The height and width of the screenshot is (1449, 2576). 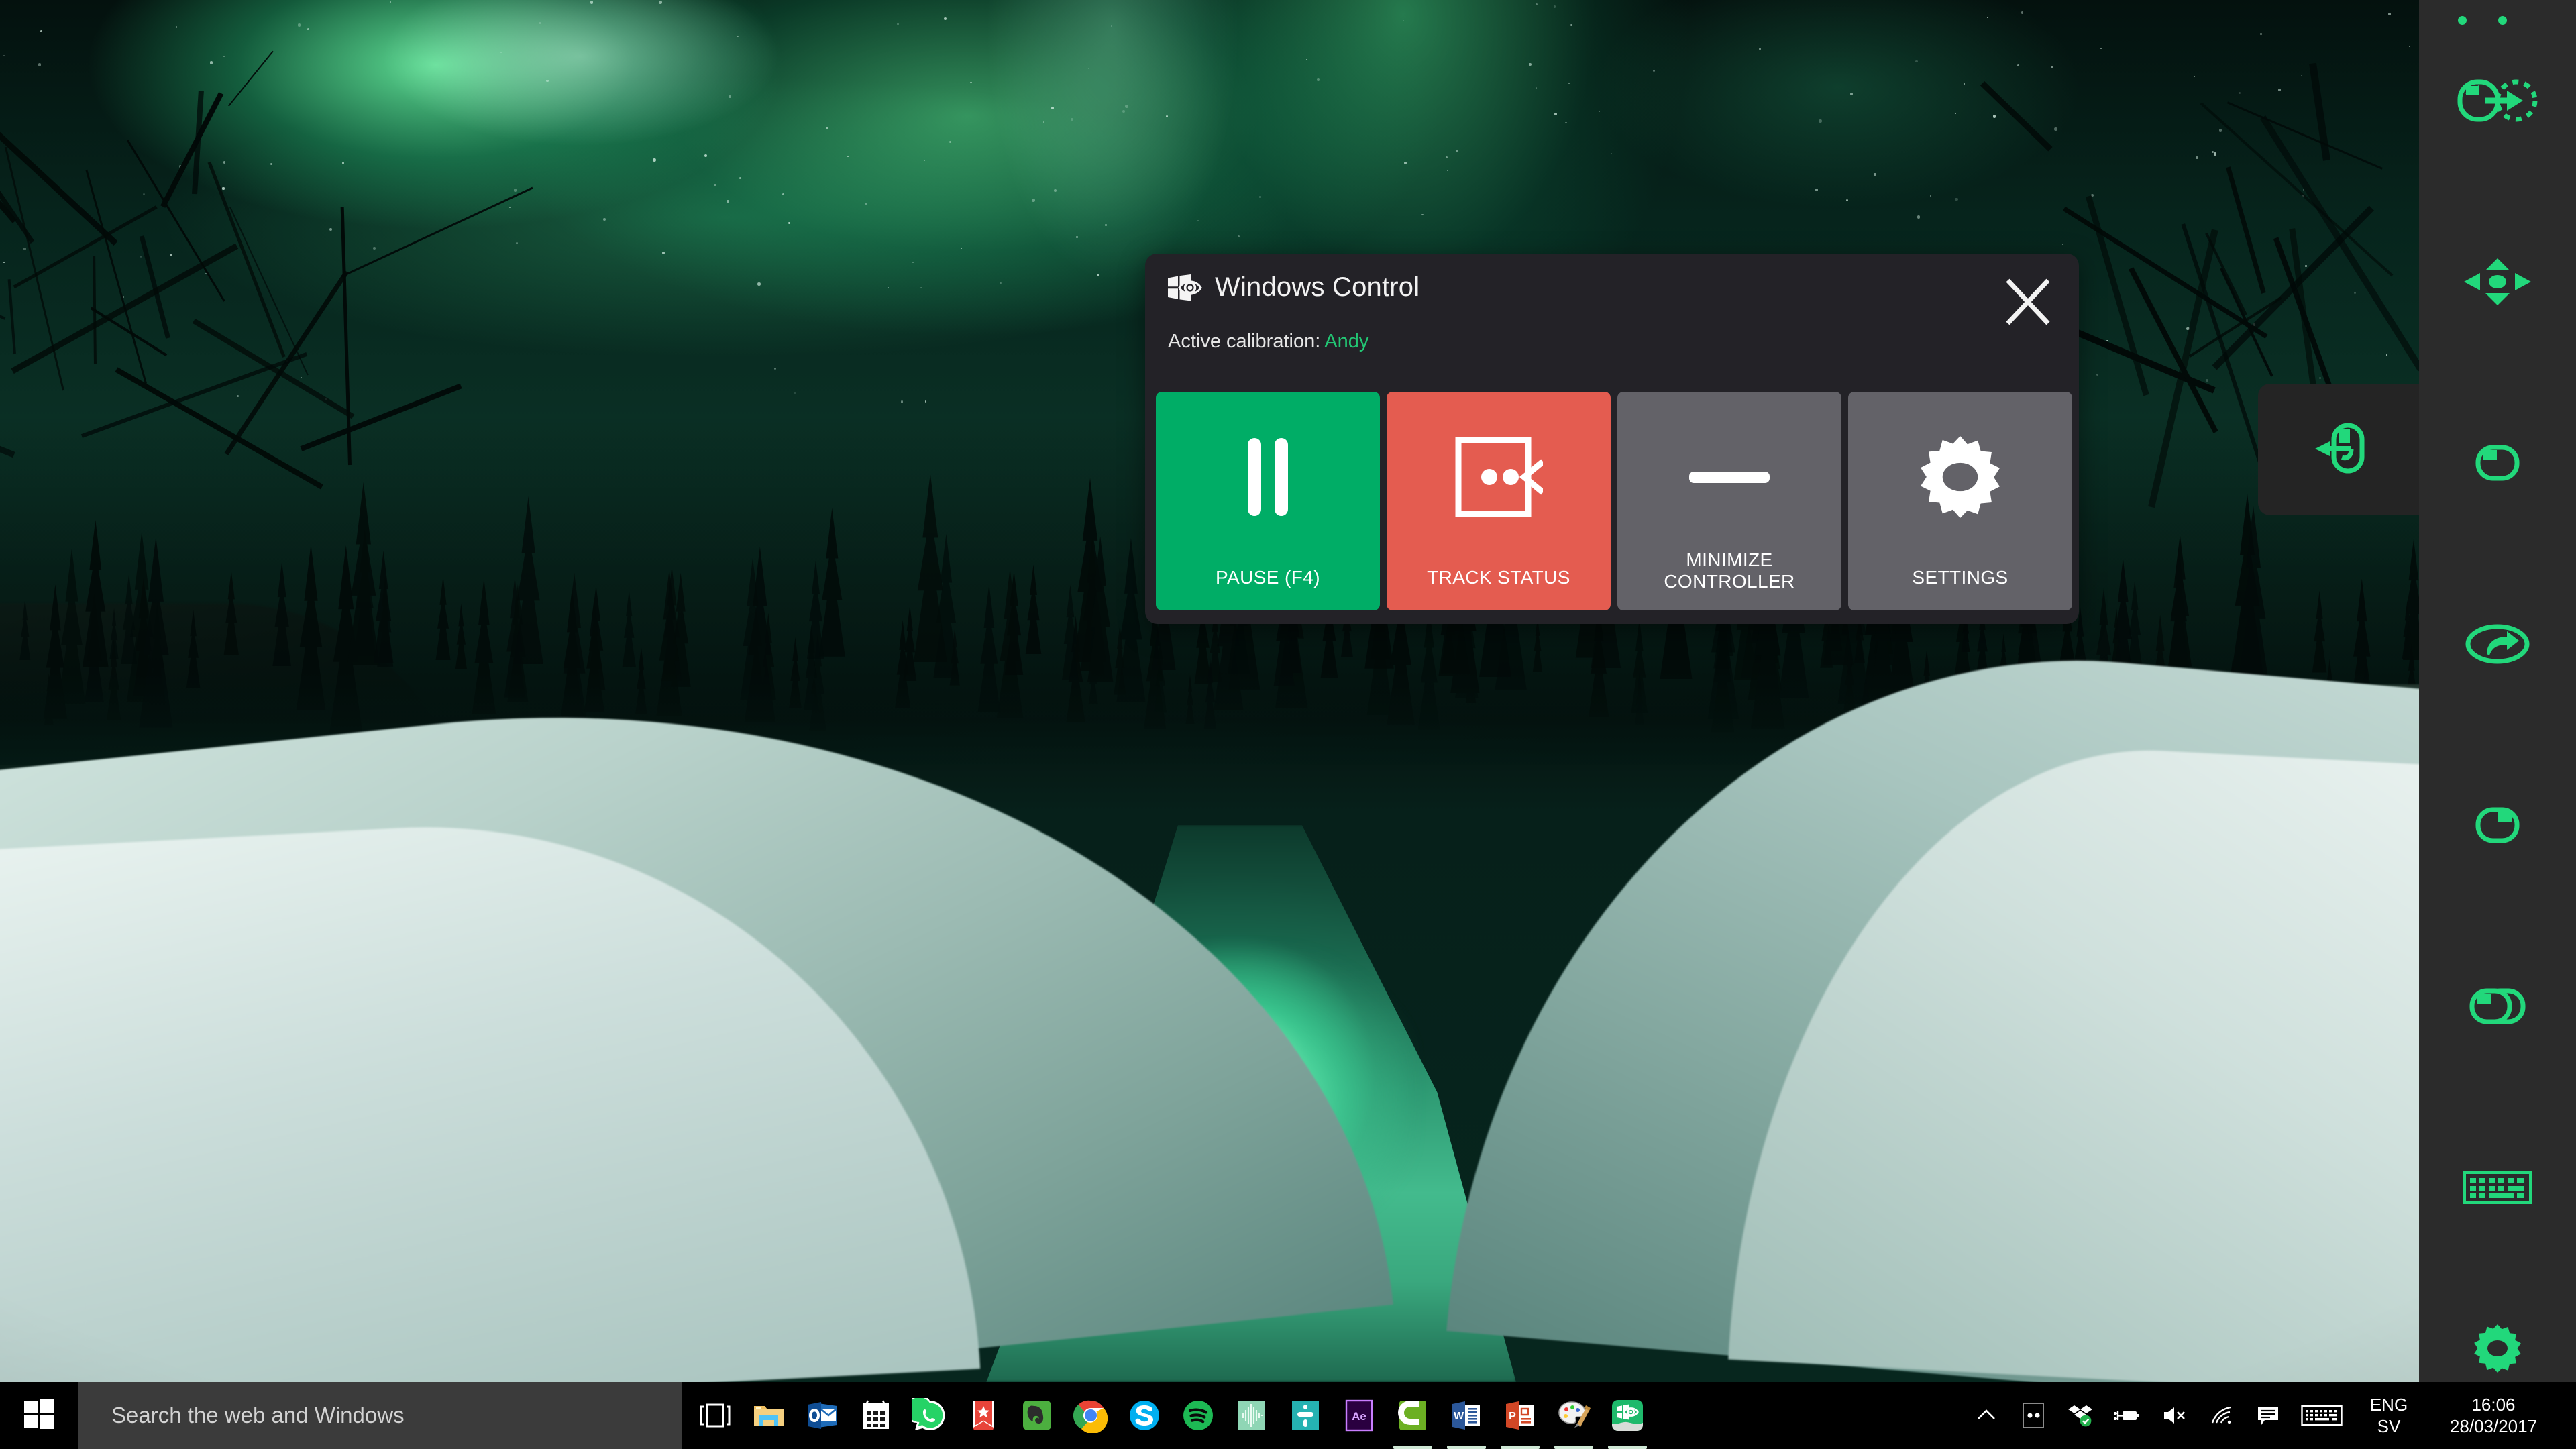 I want to click on language-line1: ENG, so click(x=2388, y=1404).